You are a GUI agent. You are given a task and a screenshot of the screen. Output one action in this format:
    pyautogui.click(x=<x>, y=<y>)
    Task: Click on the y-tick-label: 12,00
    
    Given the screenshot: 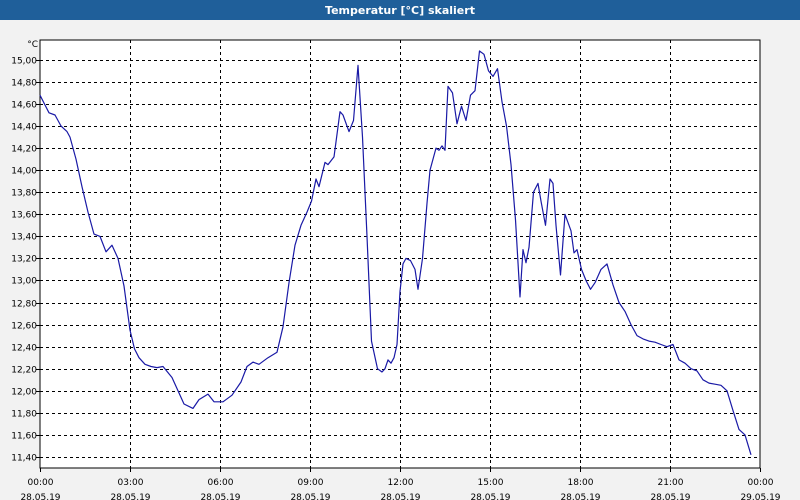 What is the action you would take?
    pyautogui.click(x=24, y=393)
    